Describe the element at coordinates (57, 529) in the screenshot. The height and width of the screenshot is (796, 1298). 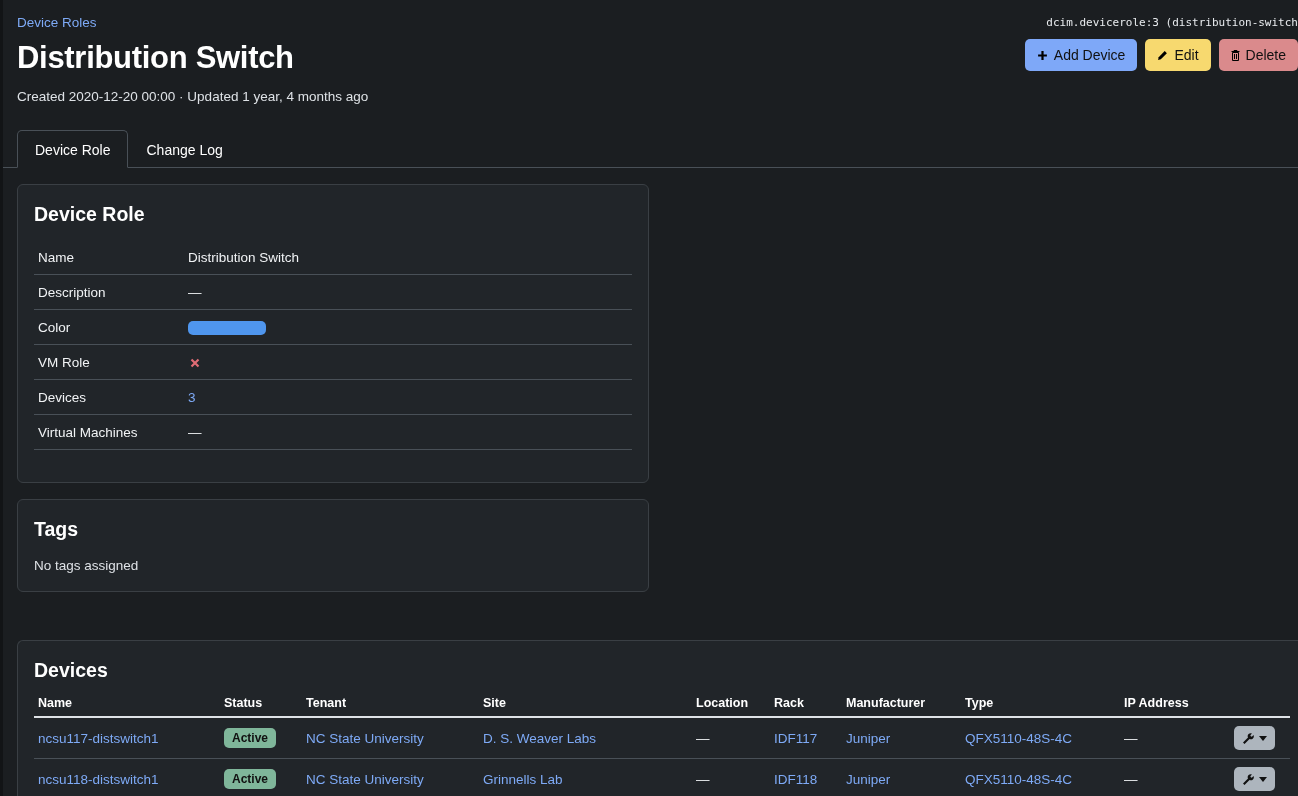
I see `card-title: Tags` at that location.